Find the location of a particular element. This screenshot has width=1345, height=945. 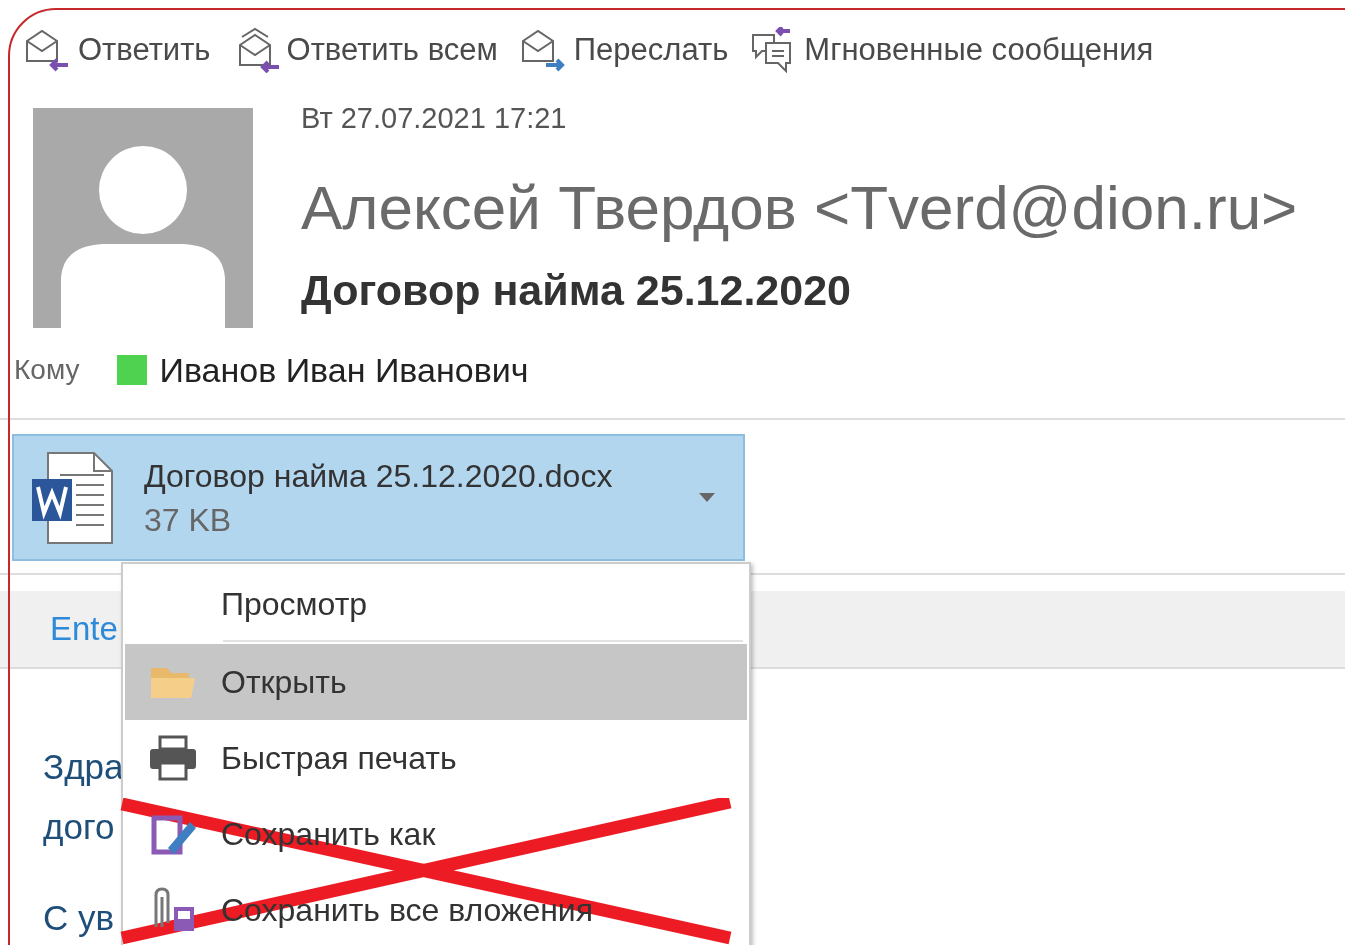

word-document-icon is located at coordinates (73, 497).